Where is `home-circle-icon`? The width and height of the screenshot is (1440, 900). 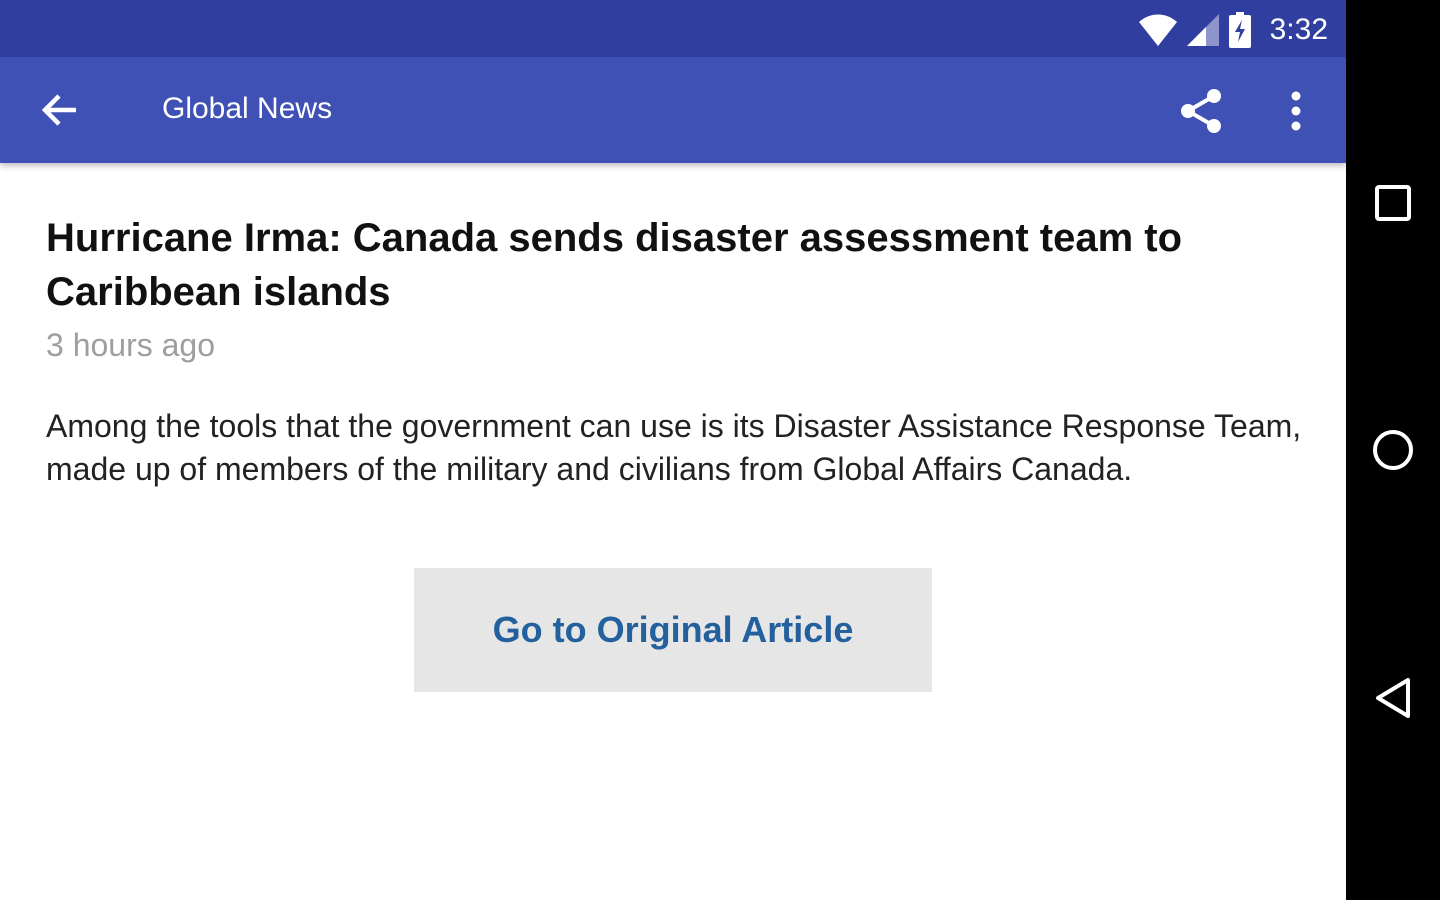
home-circle-icon is located at coordinates (1393, 450).